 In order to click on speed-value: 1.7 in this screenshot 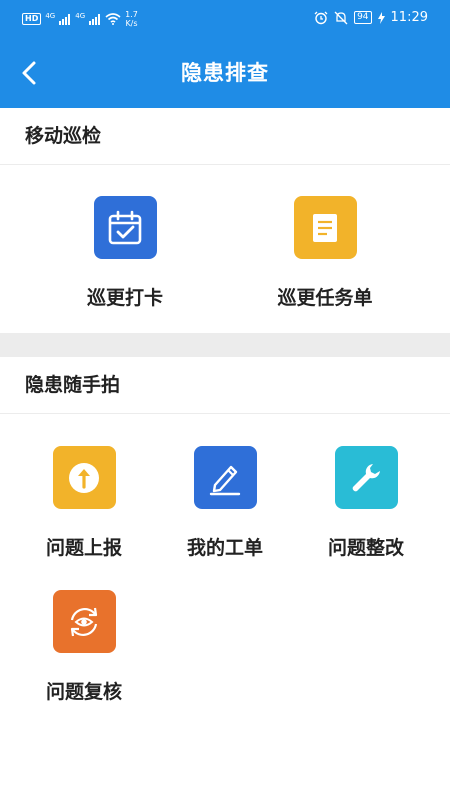, I will do `click(131, 14)`.